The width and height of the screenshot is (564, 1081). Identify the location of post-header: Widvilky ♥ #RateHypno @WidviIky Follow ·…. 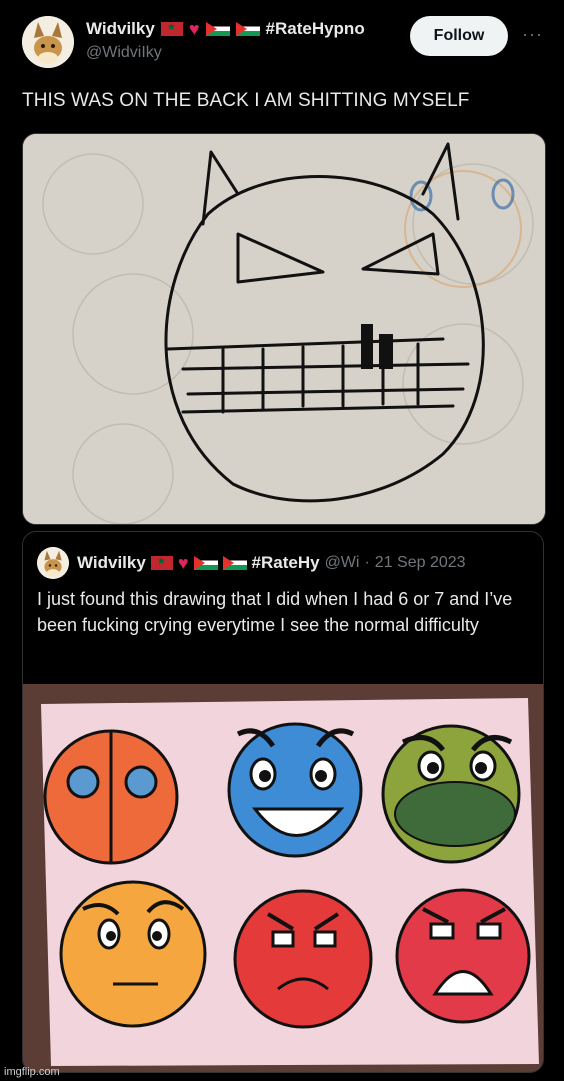
(282, 40).